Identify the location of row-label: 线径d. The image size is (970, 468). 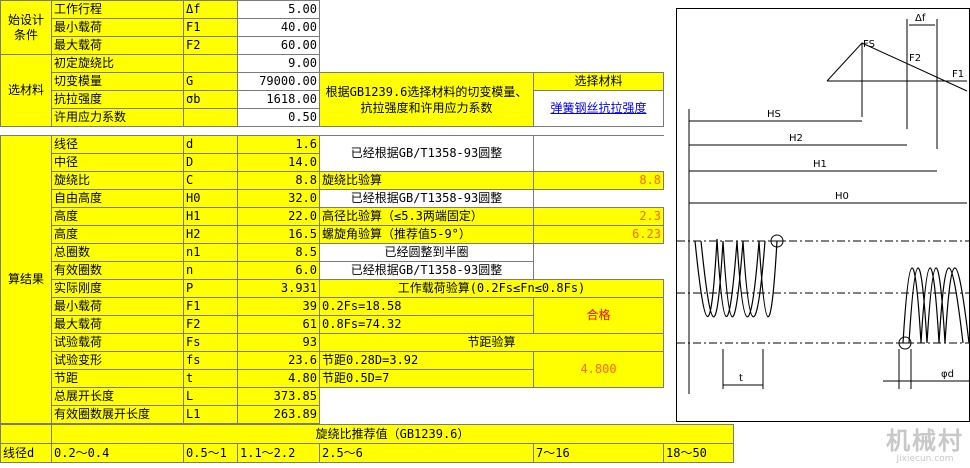
(26, 453).